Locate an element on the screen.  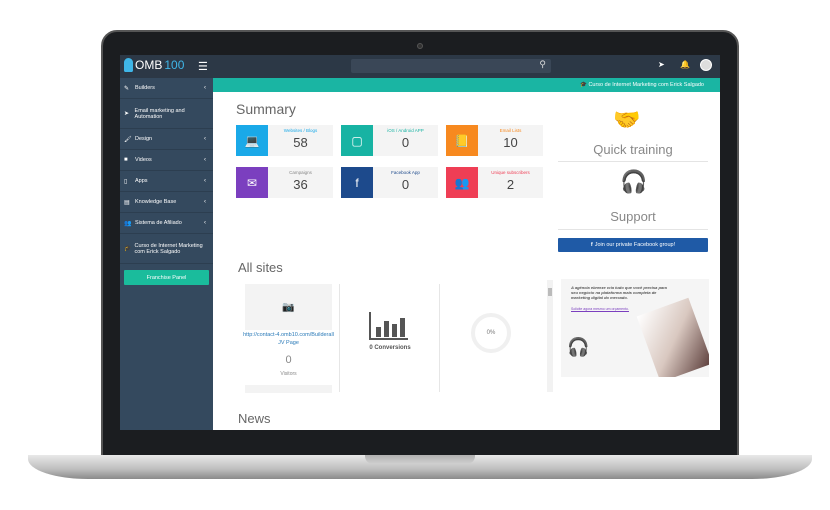
summary-card: f Facebook App 0 is located at coordinates (389, 182).